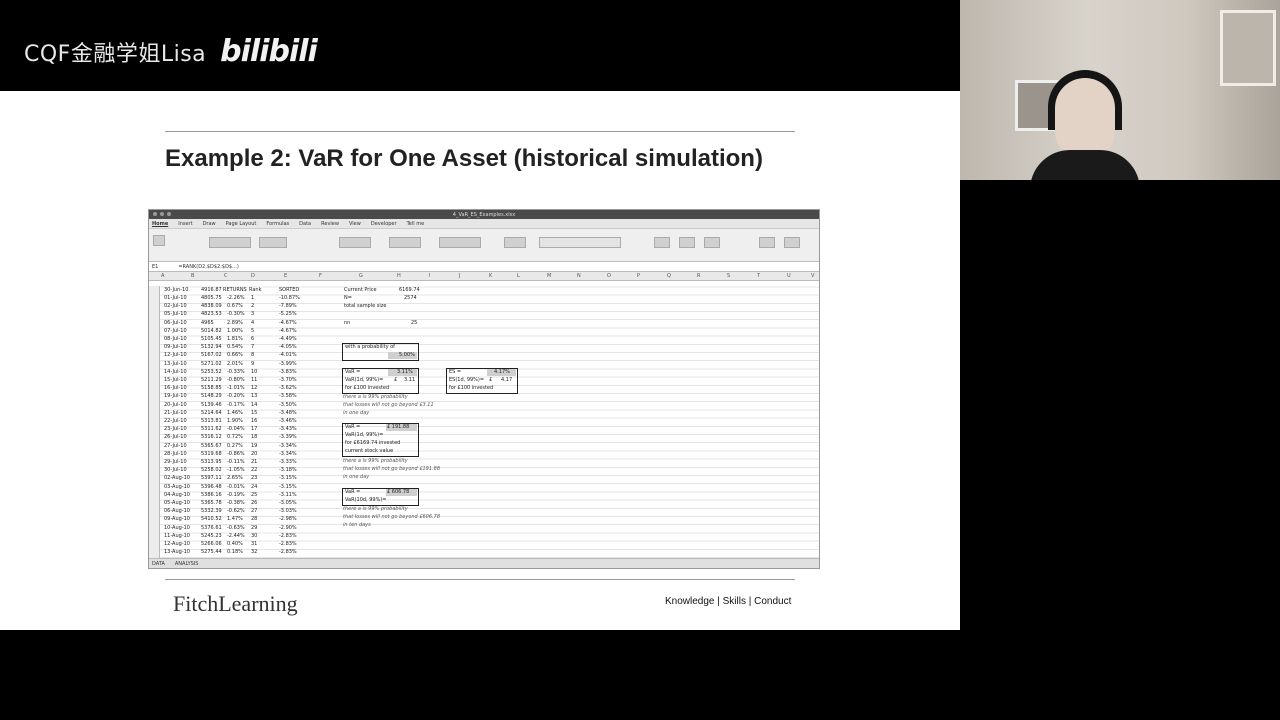 This screenshot has height=720, width=1280. What do you see at coordinates (235, 306) in the screenshot?
I see `row-return: 0.67%` at bounding box center [235, 306].